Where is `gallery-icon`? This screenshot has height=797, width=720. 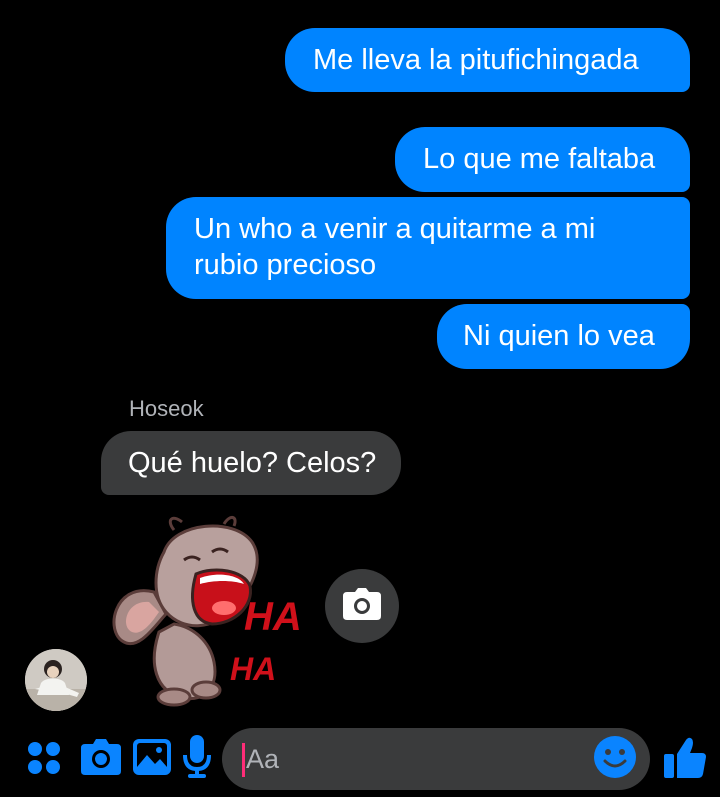
gallery-icon is located at coordinates (152, 759).